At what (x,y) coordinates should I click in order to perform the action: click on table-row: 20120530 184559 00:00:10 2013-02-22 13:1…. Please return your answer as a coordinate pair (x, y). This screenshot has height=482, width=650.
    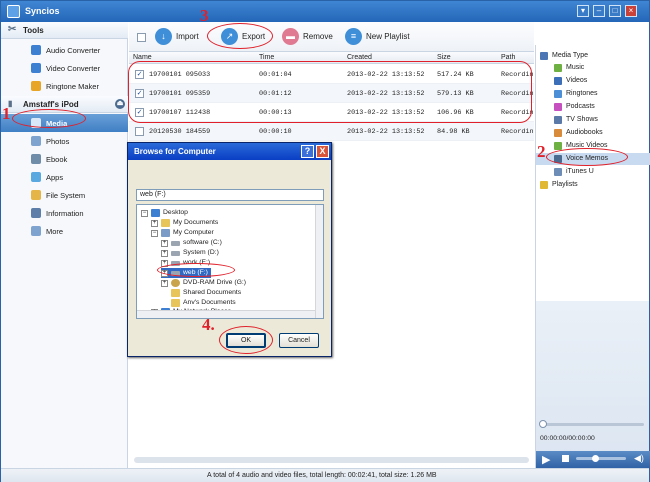
    Looking at the image, I should click on (331, 131).